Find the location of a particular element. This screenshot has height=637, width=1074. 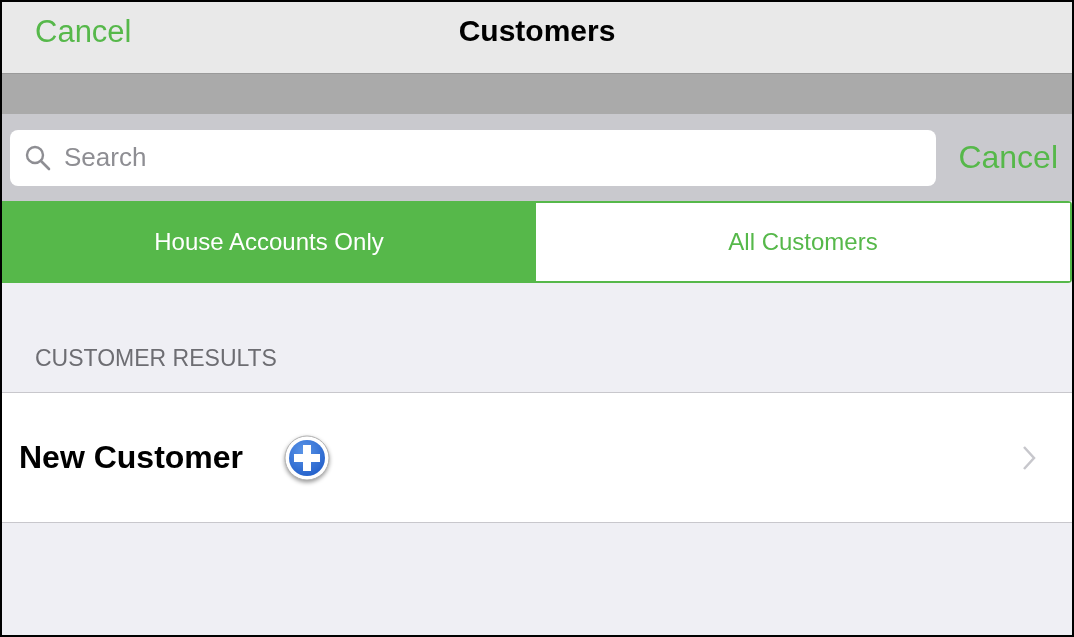

section-header: CUSTOMER RESULTS is located at coordinates (156, 359).